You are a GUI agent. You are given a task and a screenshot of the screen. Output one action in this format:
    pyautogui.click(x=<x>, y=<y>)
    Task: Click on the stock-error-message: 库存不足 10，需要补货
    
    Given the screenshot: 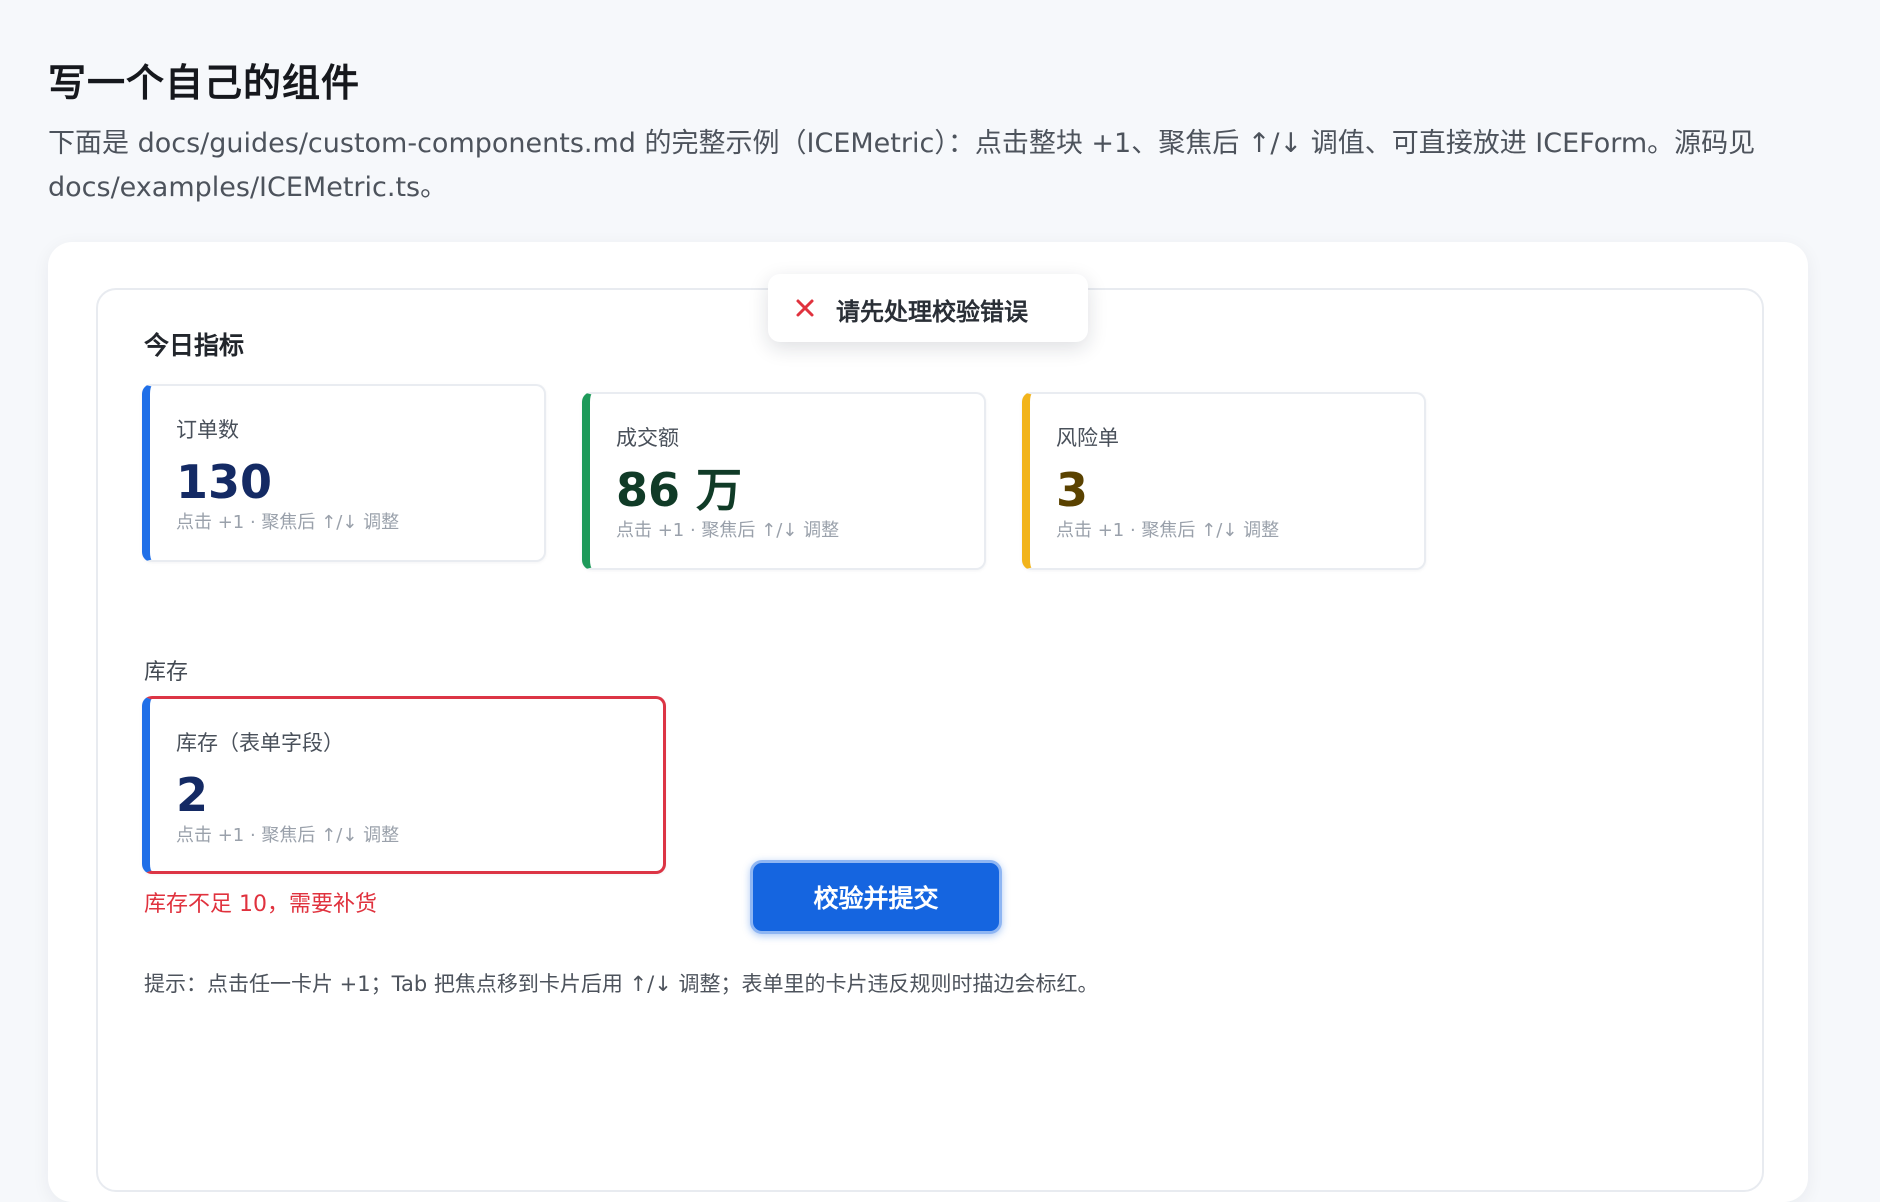 What is the action you would take?
    pyautogui.click(x=260, y=904)
    